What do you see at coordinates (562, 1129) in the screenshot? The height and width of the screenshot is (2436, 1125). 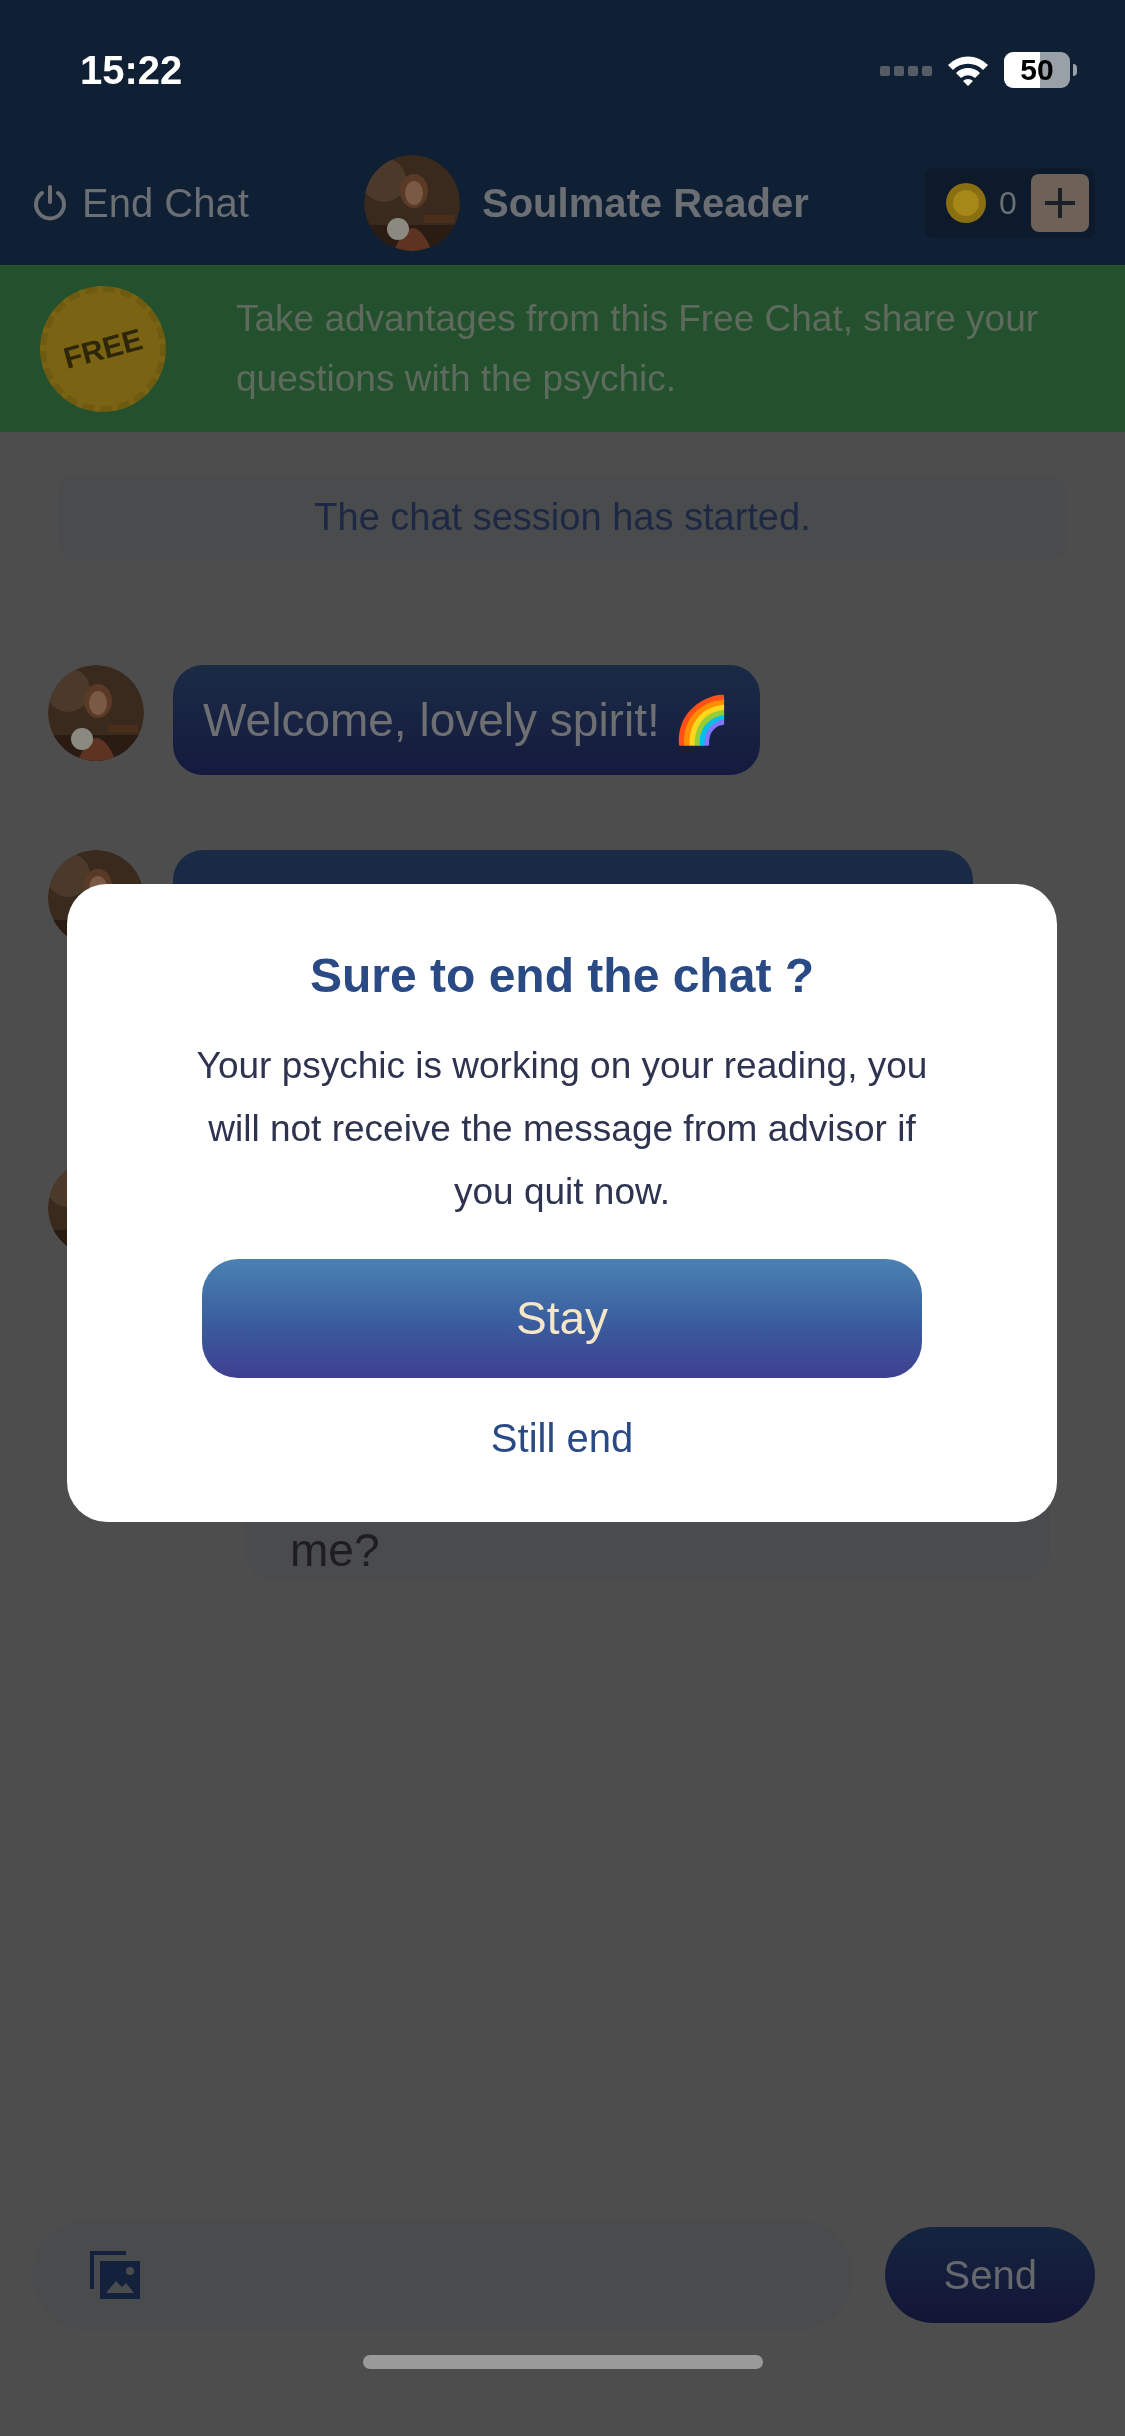 I see `dialog-message: Your psychic is working on your reading, you will not receive the message from advisor if you quit now.` at bounding box center [562, 1129].